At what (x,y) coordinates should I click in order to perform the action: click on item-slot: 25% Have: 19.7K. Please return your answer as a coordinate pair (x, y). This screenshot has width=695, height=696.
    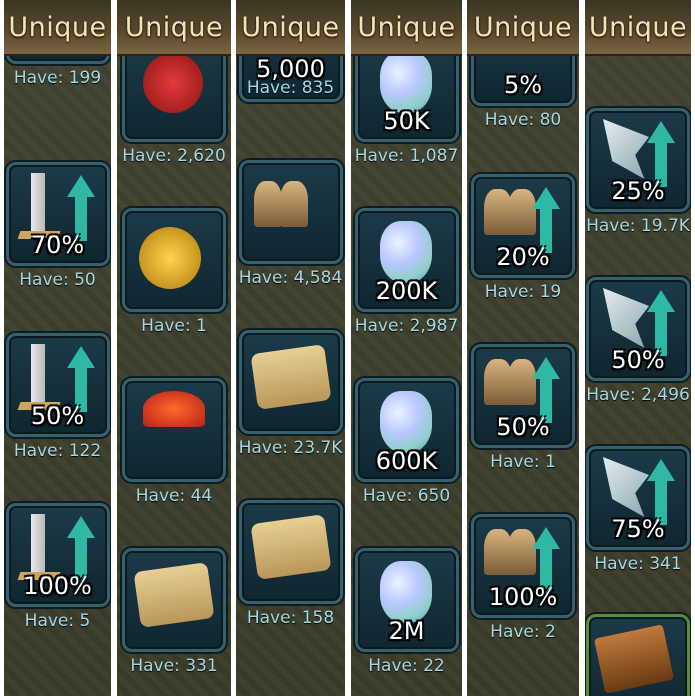
    Looking at the image, I should click on (638, 172).